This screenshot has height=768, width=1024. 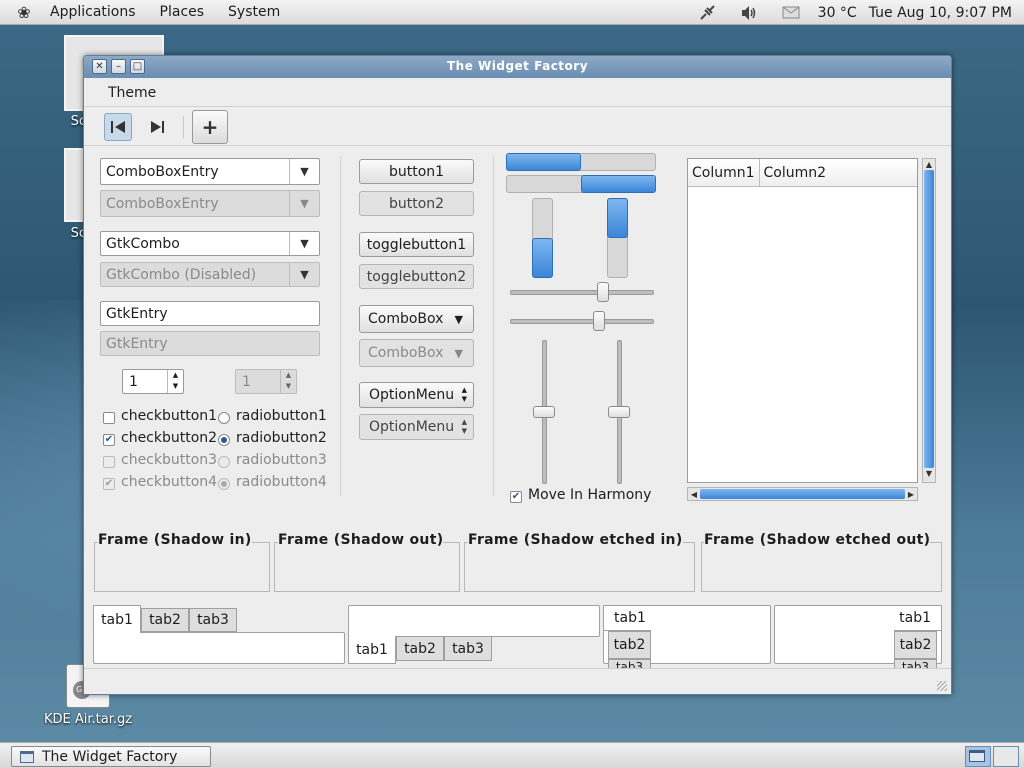 I want to click on menu-theme: Theme, so click(x=132, y=93).